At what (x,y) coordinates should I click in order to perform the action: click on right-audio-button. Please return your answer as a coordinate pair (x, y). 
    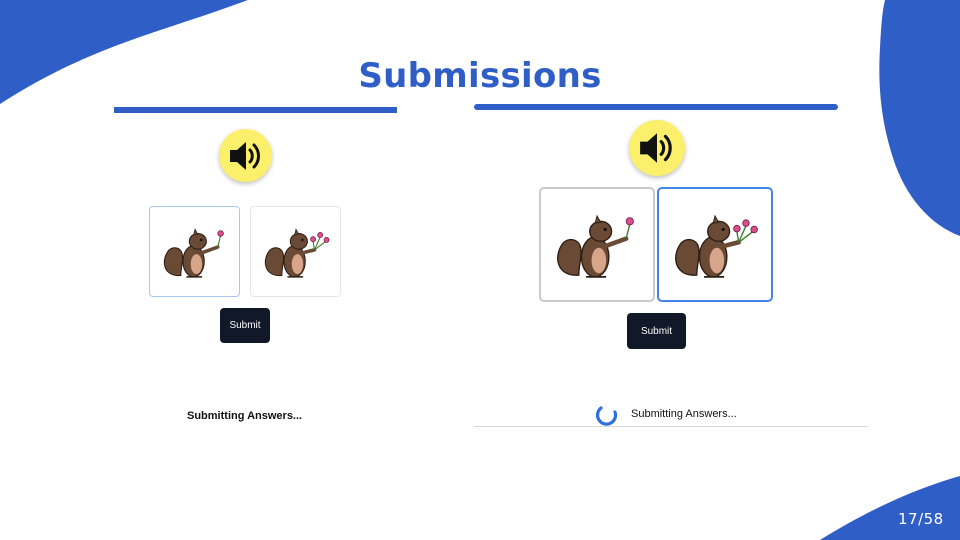
    Looking at the image, I should click on (657, 148).